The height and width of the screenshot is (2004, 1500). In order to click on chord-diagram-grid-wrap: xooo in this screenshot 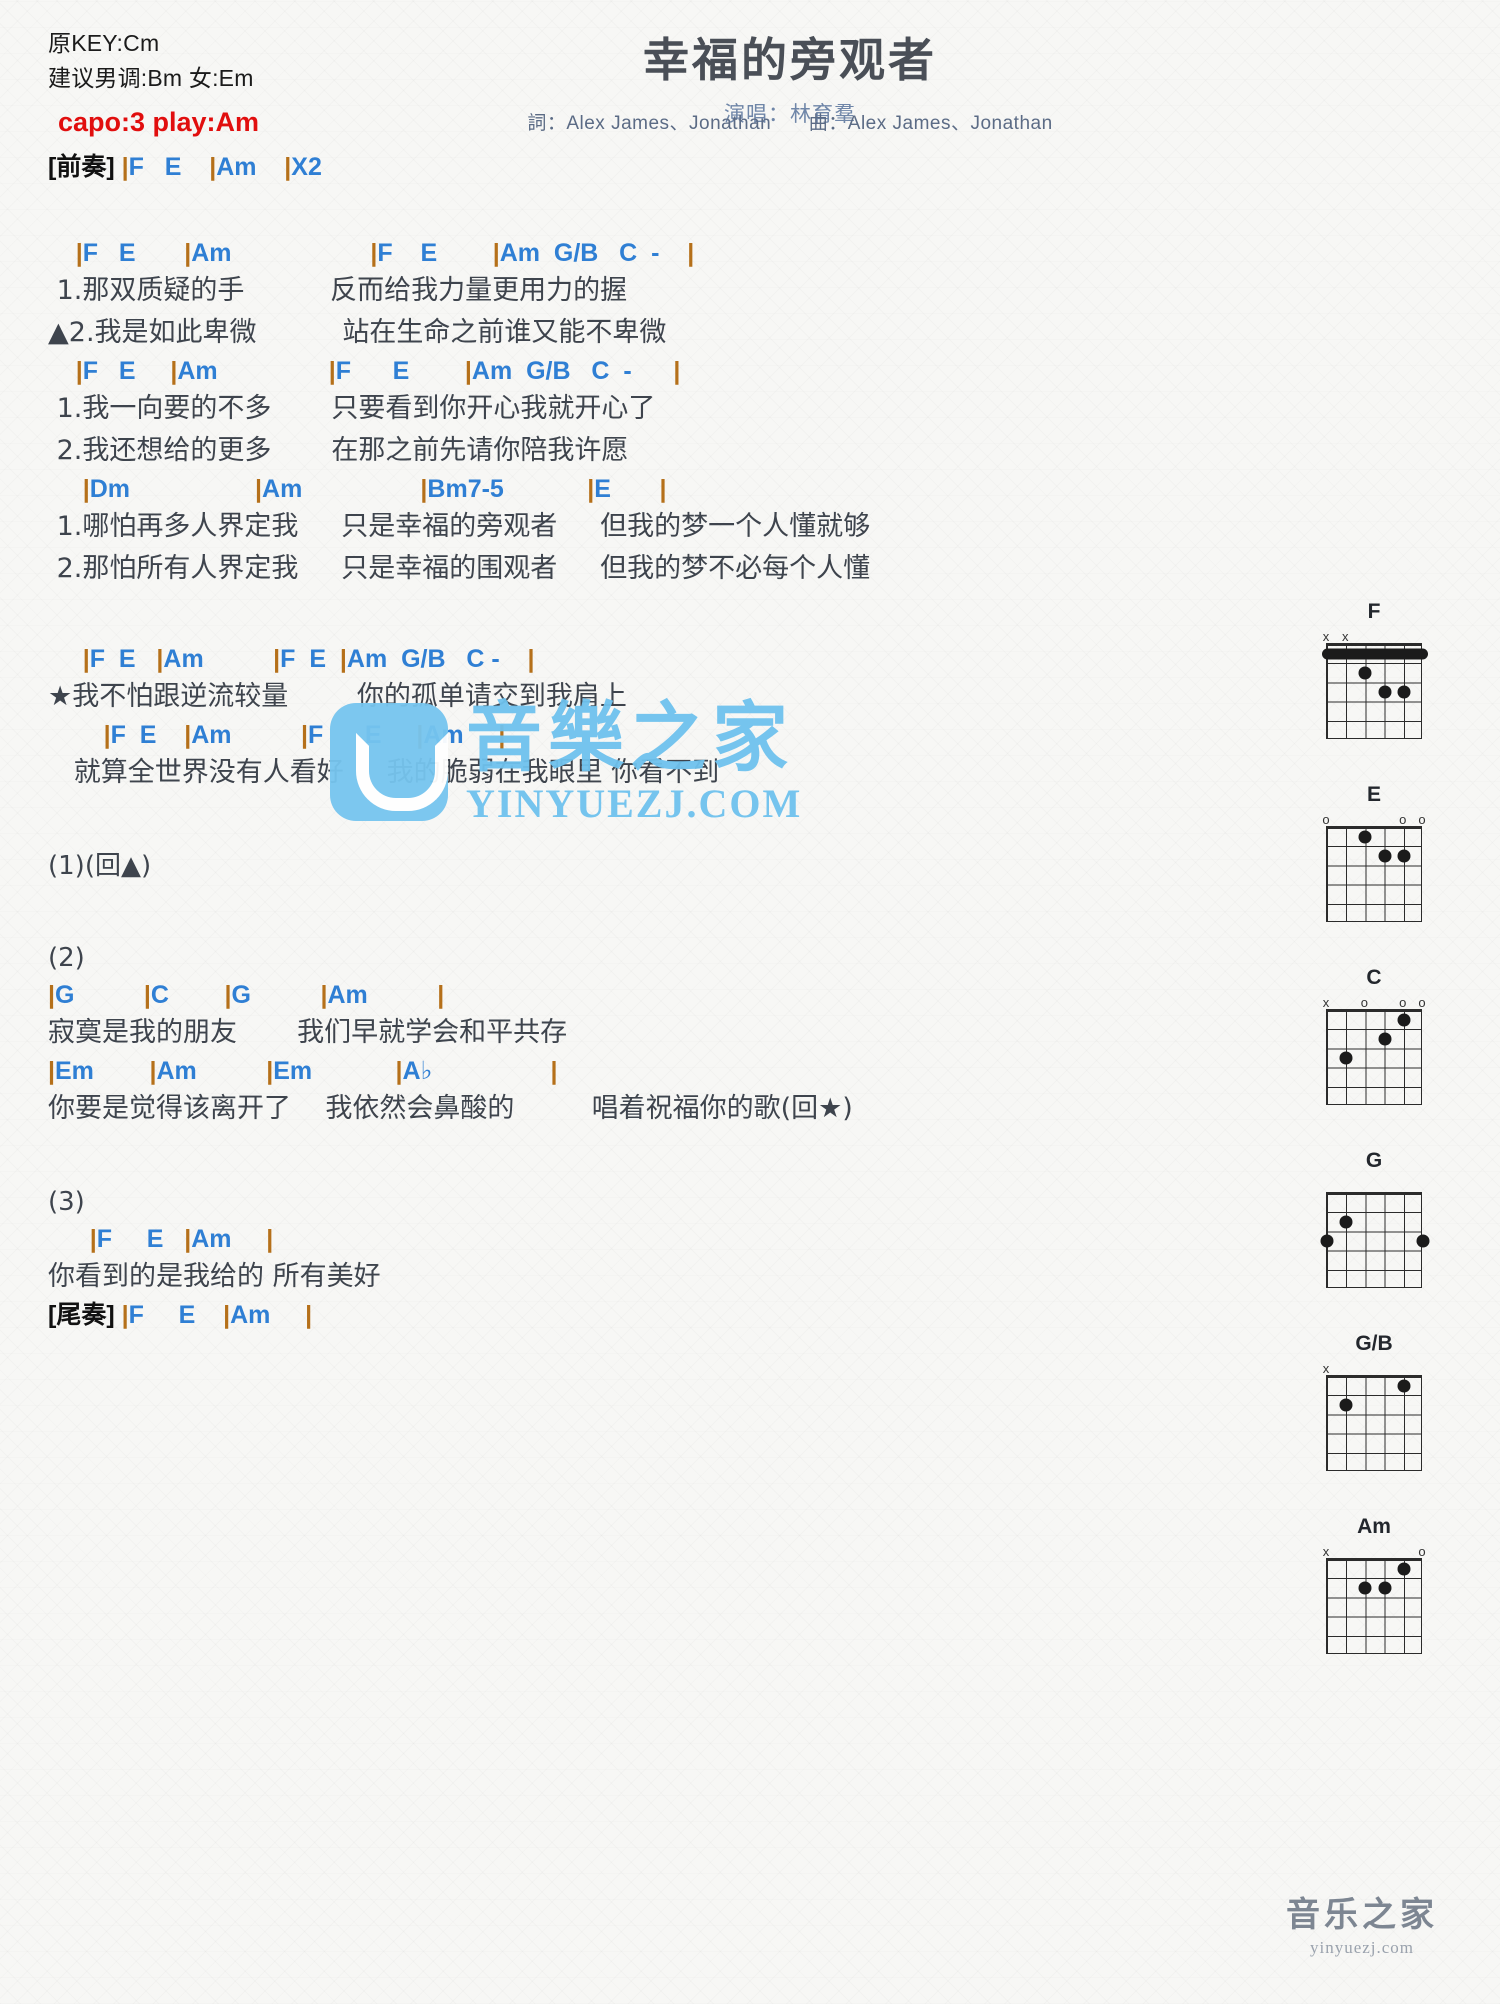, I will do `click(1374, 1050)`.